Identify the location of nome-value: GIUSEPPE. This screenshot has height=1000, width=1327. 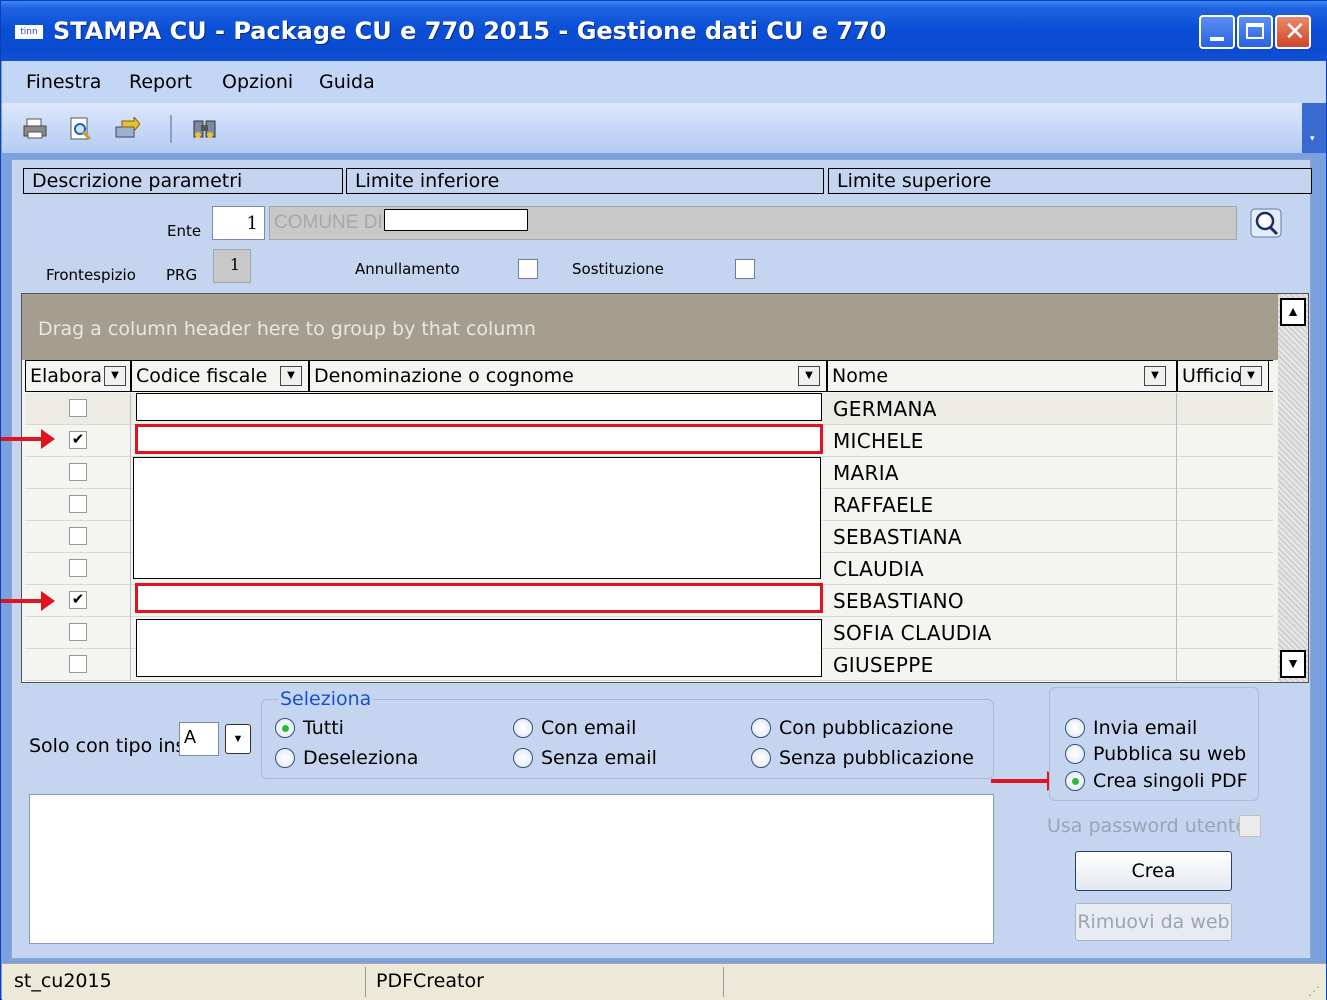
(883, 665).